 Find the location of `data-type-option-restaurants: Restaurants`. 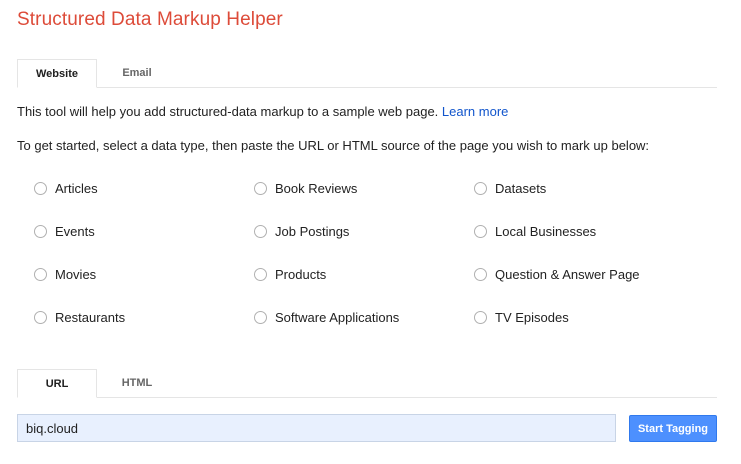

data-type-option-restaurants: Restaurants is located at coordinates (79, 317).